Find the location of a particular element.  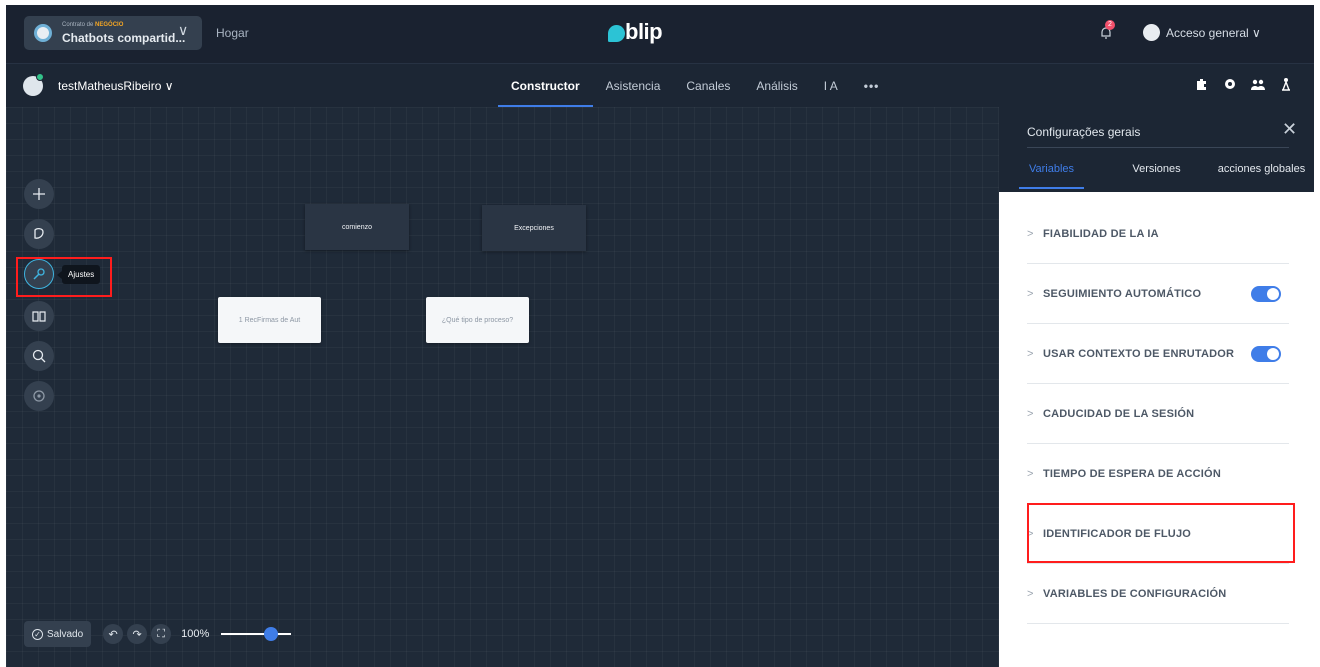

account-avatar is located at coordinates (1151, 32).